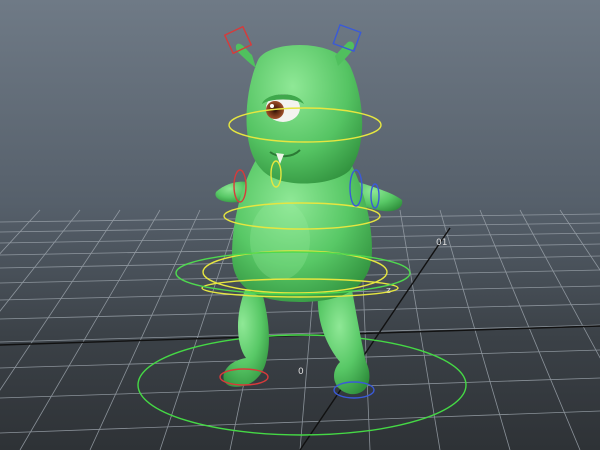 The height and width of the screenshot is (450, 600). What do you see at coordinates (301, 372) in the screenshot?
I see `grid-origin-label: 0` at bounding box center [301, 372].